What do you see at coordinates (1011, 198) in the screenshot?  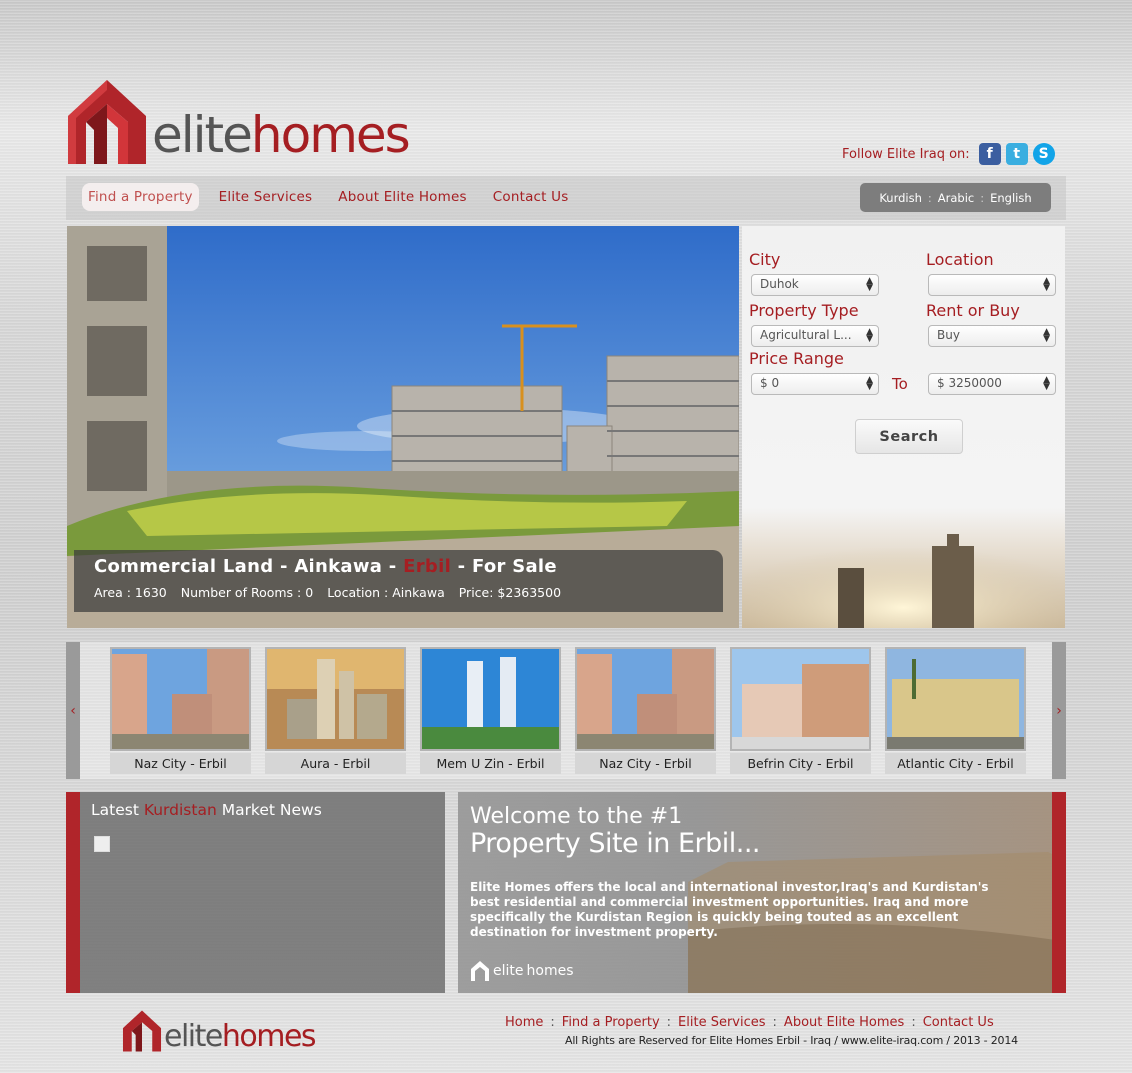 I see `lang-english: English` at bounding box center [1011, 198].